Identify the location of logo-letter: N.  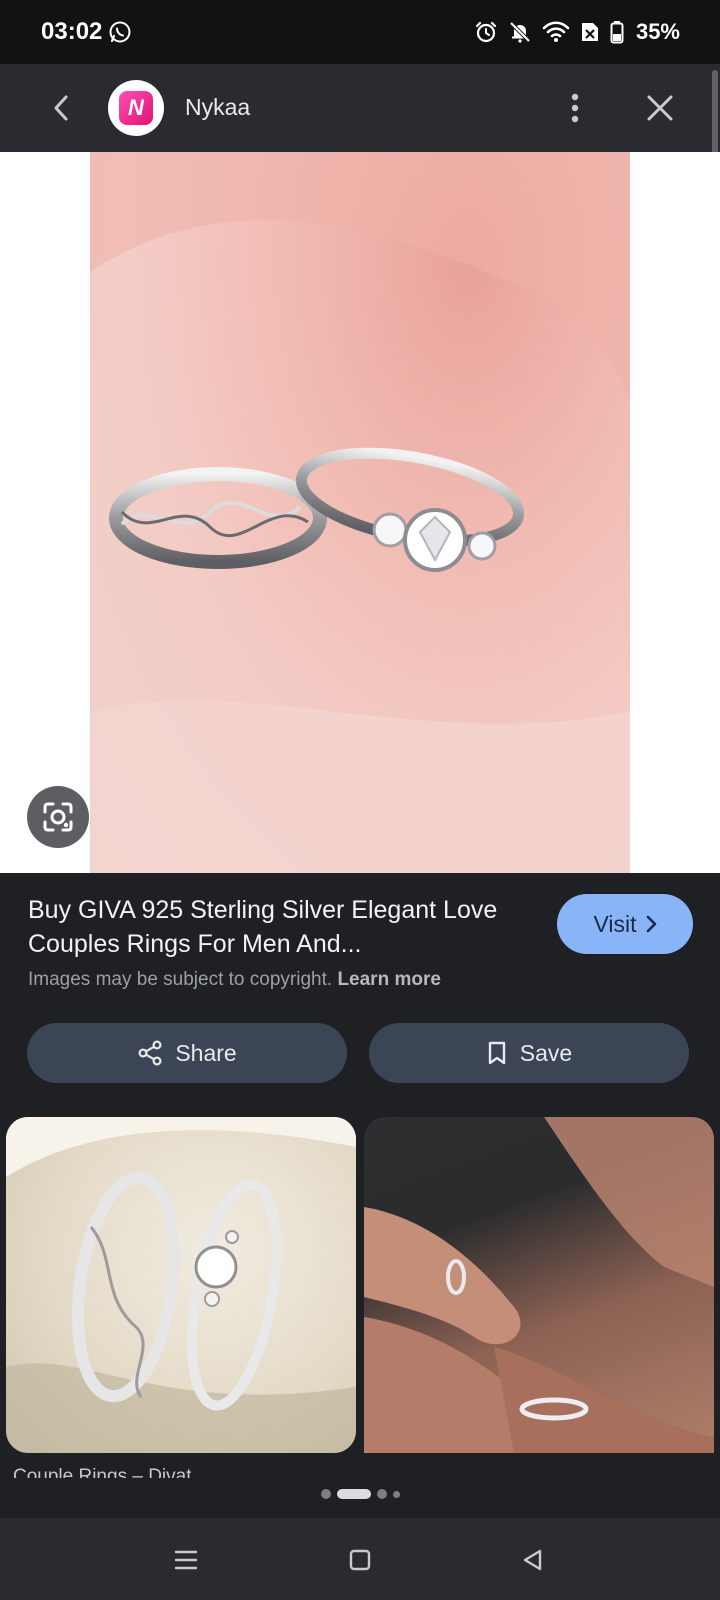
(136, 107).